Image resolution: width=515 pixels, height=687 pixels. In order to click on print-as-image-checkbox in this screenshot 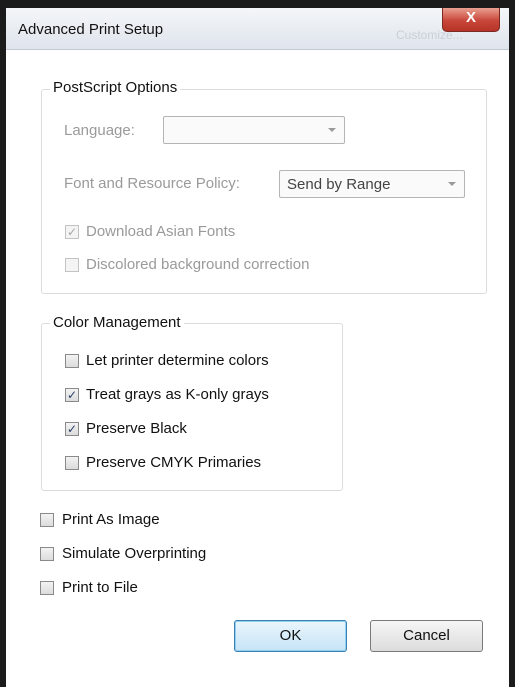, I will do `click(47, 520)`.